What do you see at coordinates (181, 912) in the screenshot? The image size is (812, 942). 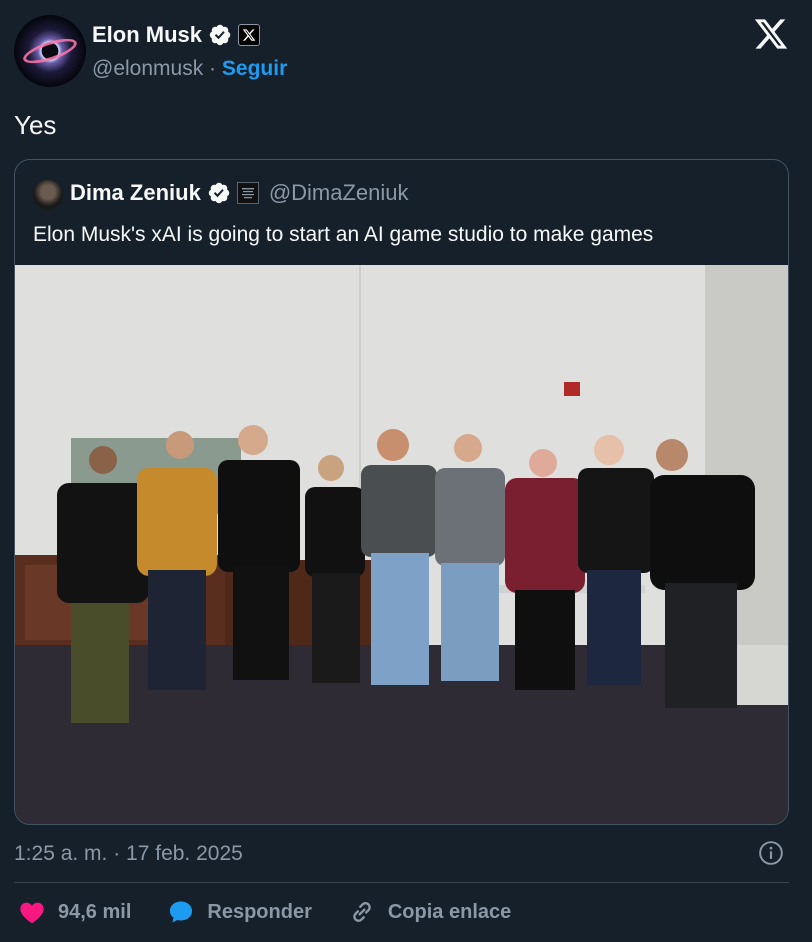 I see `reply-icon` at bounding box center [181, 912].